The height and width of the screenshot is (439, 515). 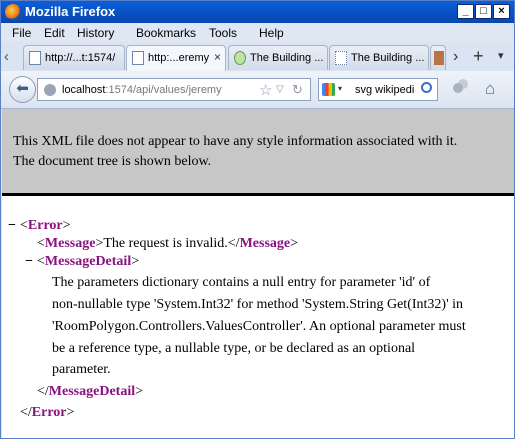 I want to click on search-box: ▾ svg wikipedi, so click(x=378, y=89).